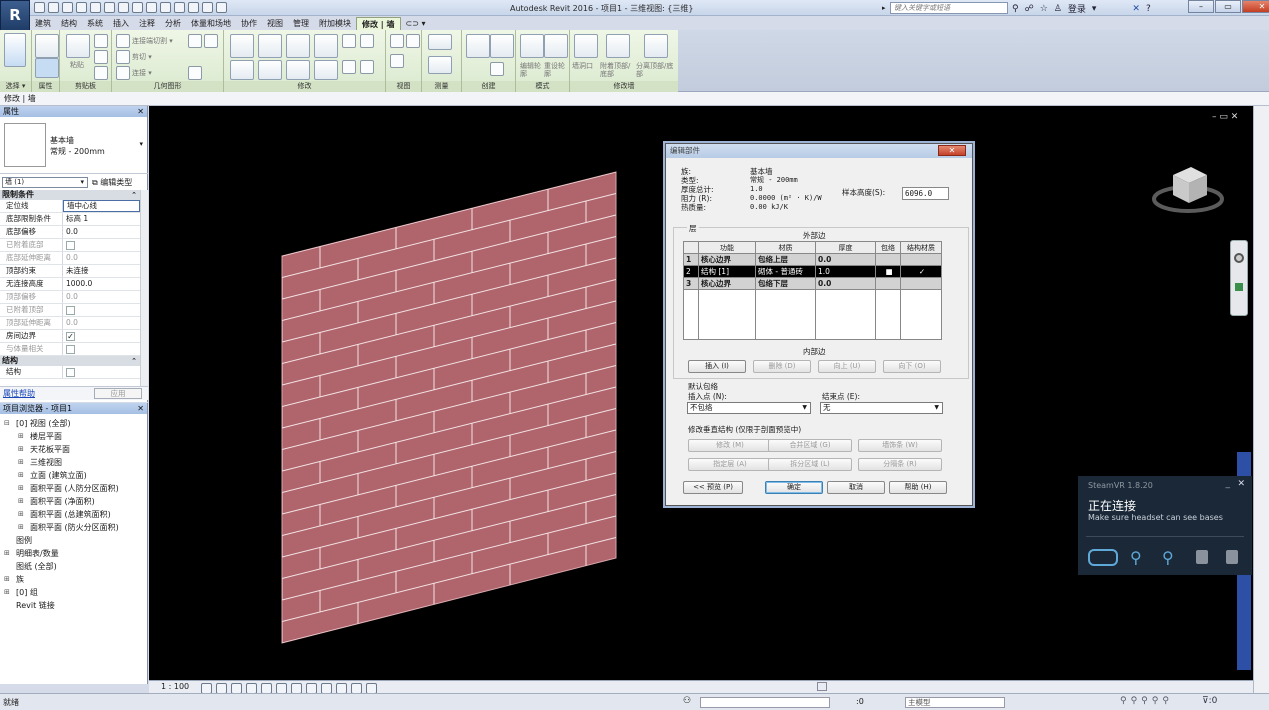 This screenshot has width=1269, height=710. What do you see at coordinates (53, 7) in the screenshot?
I see `save-icon` at bounding box center [53, 7].